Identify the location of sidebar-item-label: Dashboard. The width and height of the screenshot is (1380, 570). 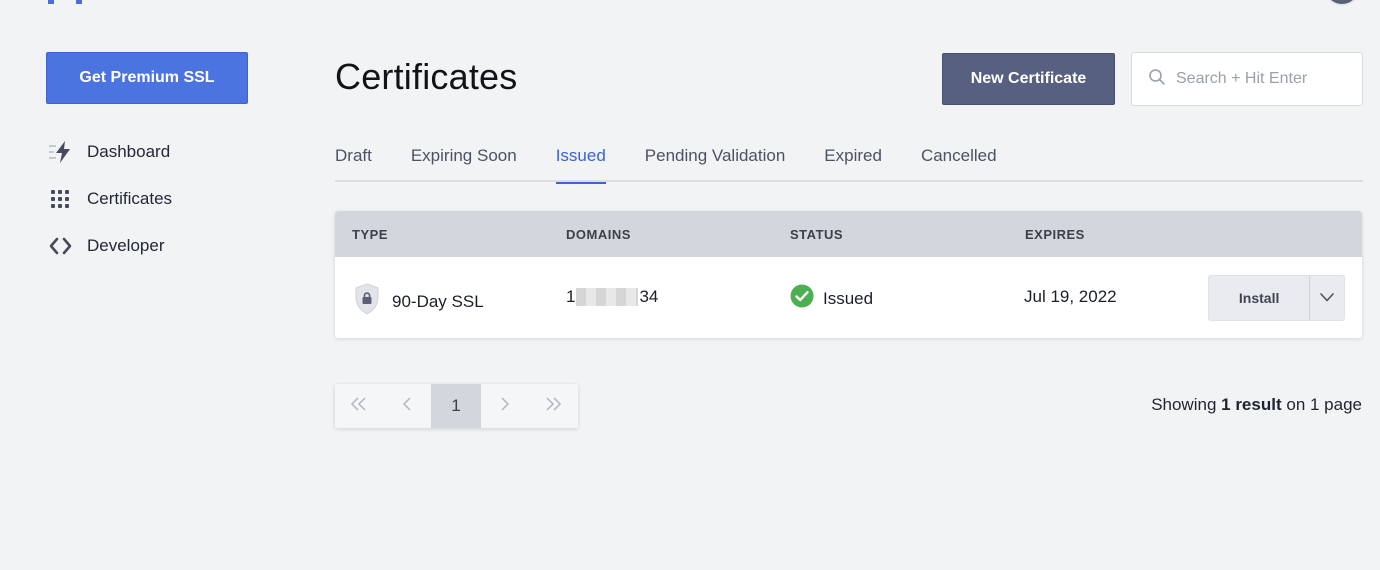
(129, 151).